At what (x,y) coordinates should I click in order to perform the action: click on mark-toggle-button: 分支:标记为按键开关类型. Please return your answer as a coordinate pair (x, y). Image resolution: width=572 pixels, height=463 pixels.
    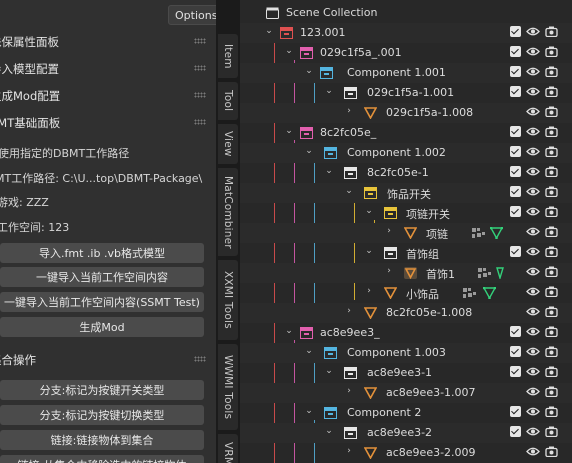
    Looking at the image, I should click on (102, 390).